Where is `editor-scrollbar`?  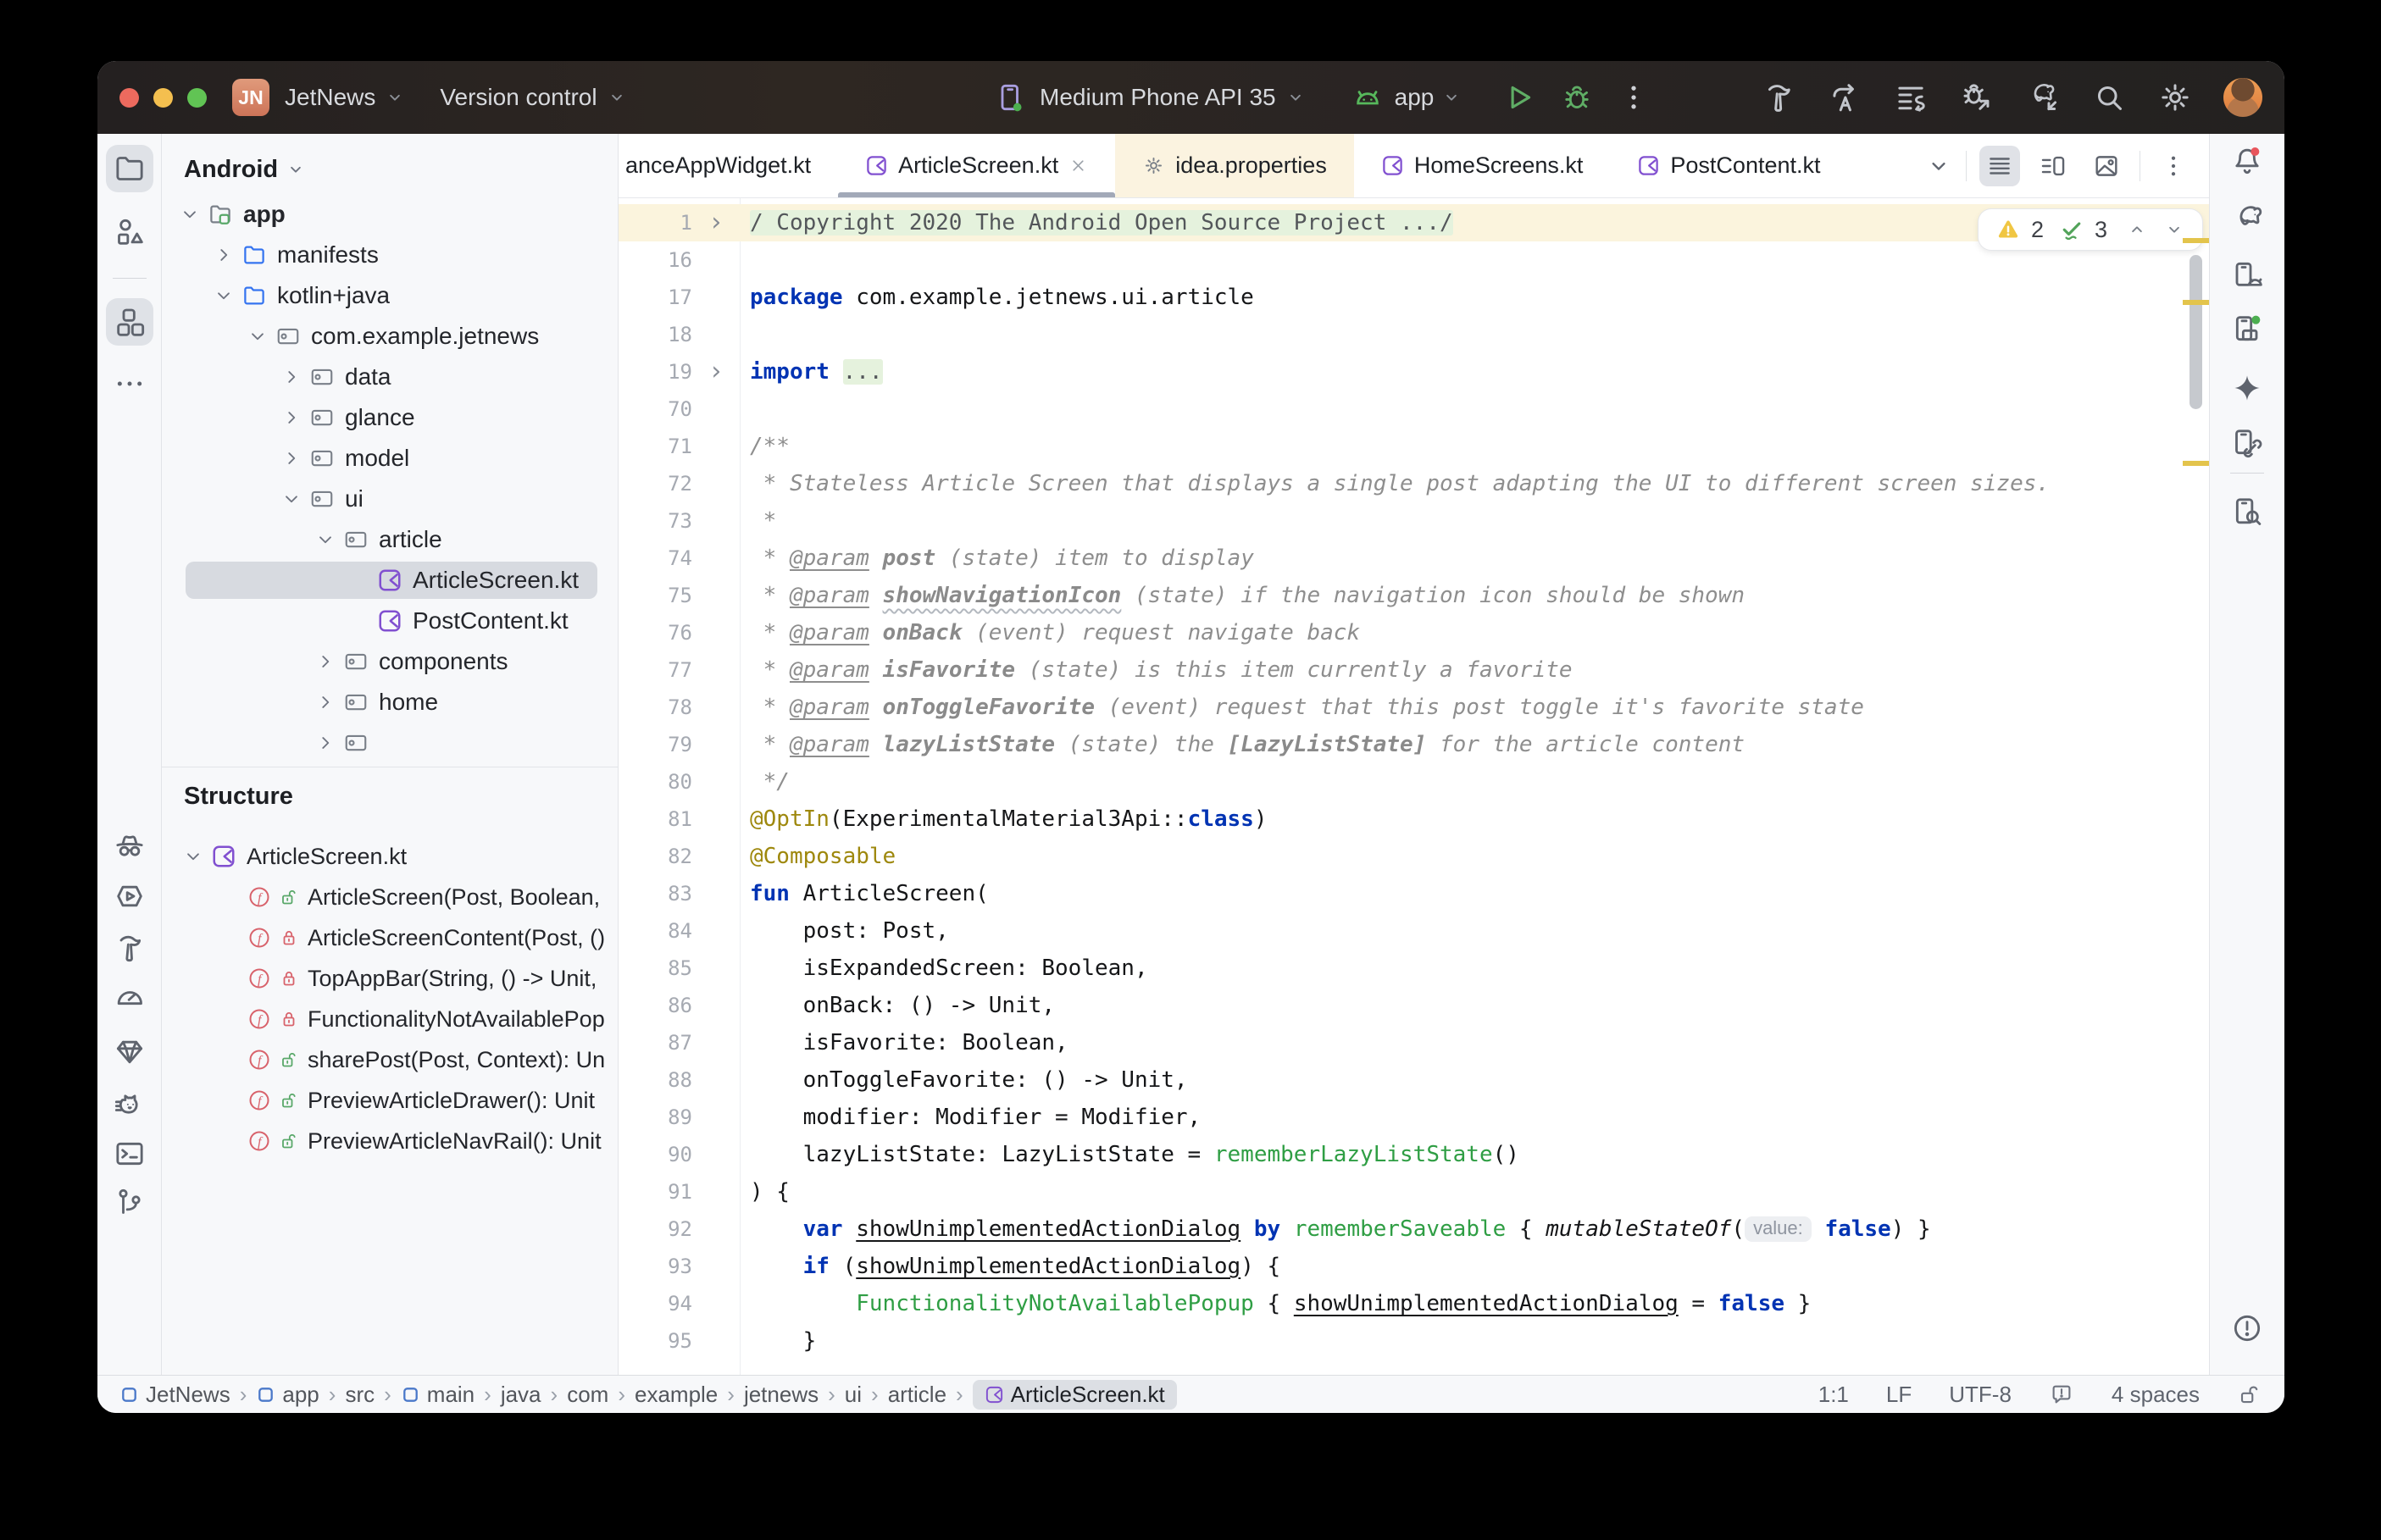
editor-scrollbar is located at coordinates (2196, 332).